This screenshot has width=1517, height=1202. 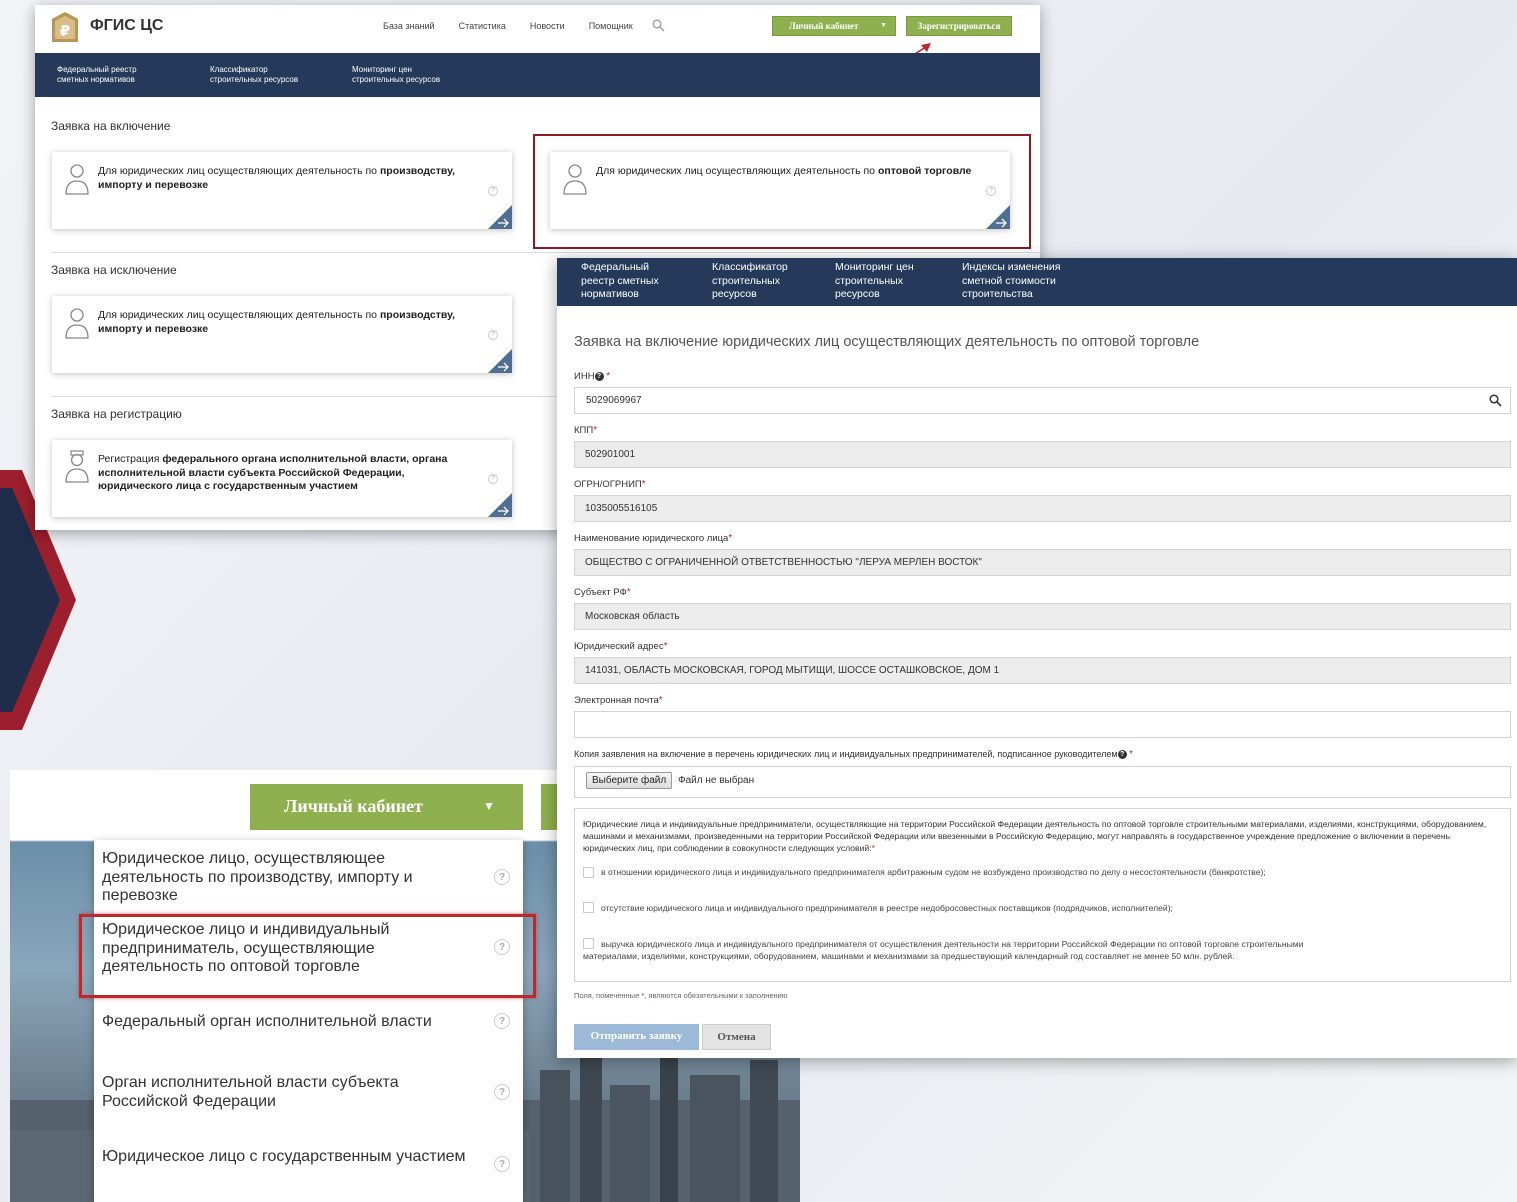 I want to click on kpp-label-row: КПП*, so click(x=585, y=430).